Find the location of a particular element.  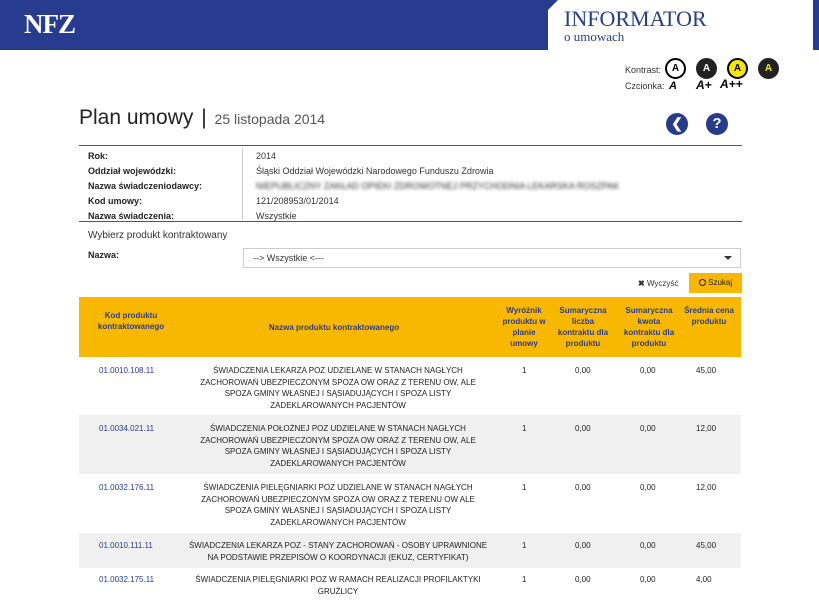

clear-button: ✖ Wyczyść is located at coordinates (658, 283).